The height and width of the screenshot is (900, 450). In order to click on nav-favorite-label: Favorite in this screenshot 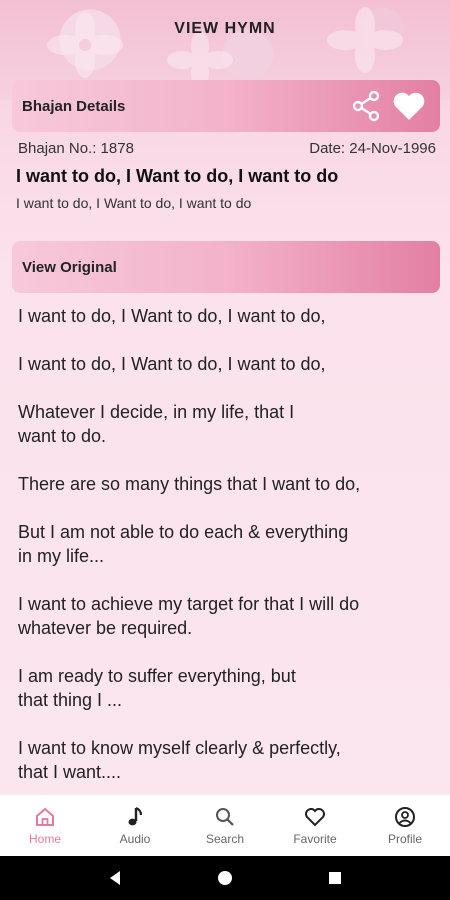, I will do `click(315, 838)`.